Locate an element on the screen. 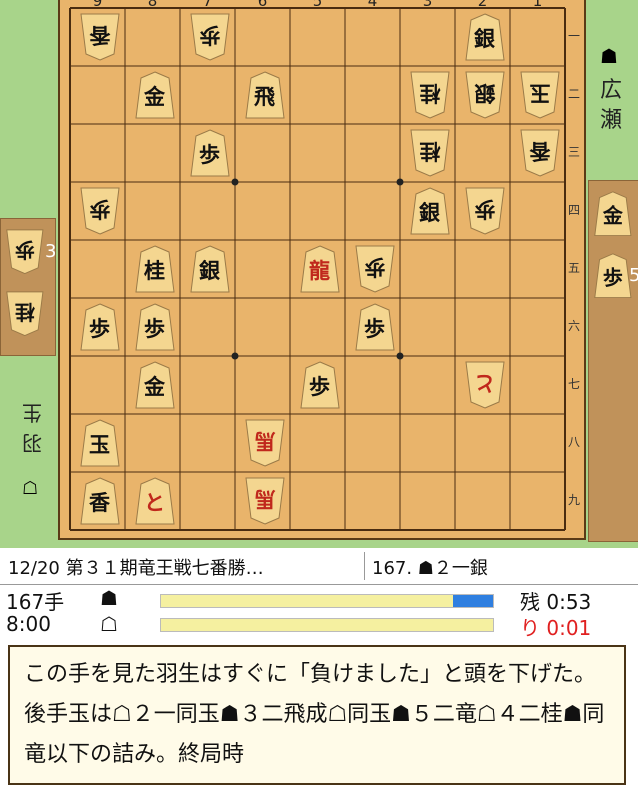  gote-time-bar-fill is located at coordinates (327, 625).